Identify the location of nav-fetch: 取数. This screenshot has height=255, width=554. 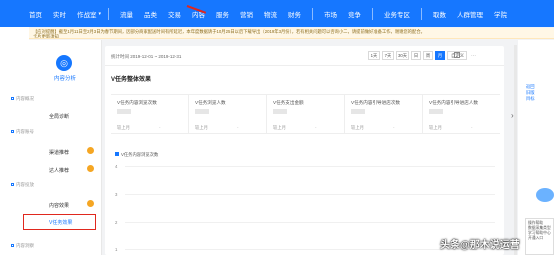
(439, 14).